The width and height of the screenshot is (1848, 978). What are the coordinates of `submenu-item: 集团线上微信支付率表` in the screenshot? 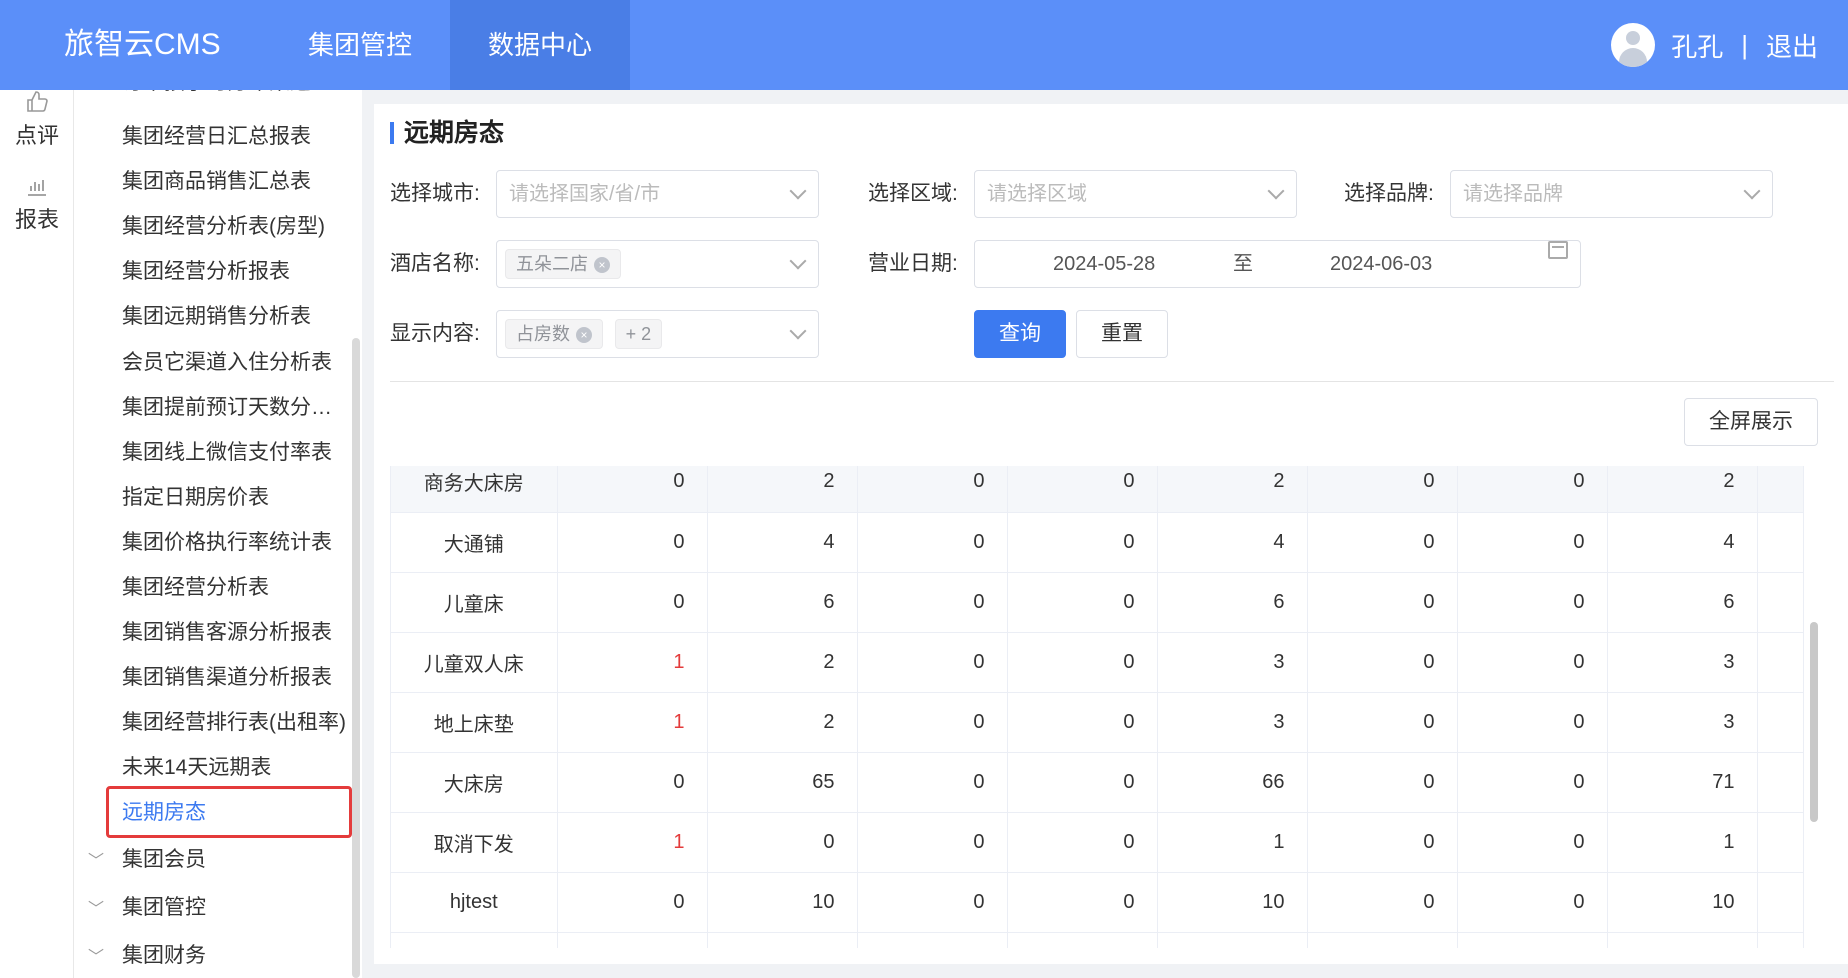 It's located at (242, 453).